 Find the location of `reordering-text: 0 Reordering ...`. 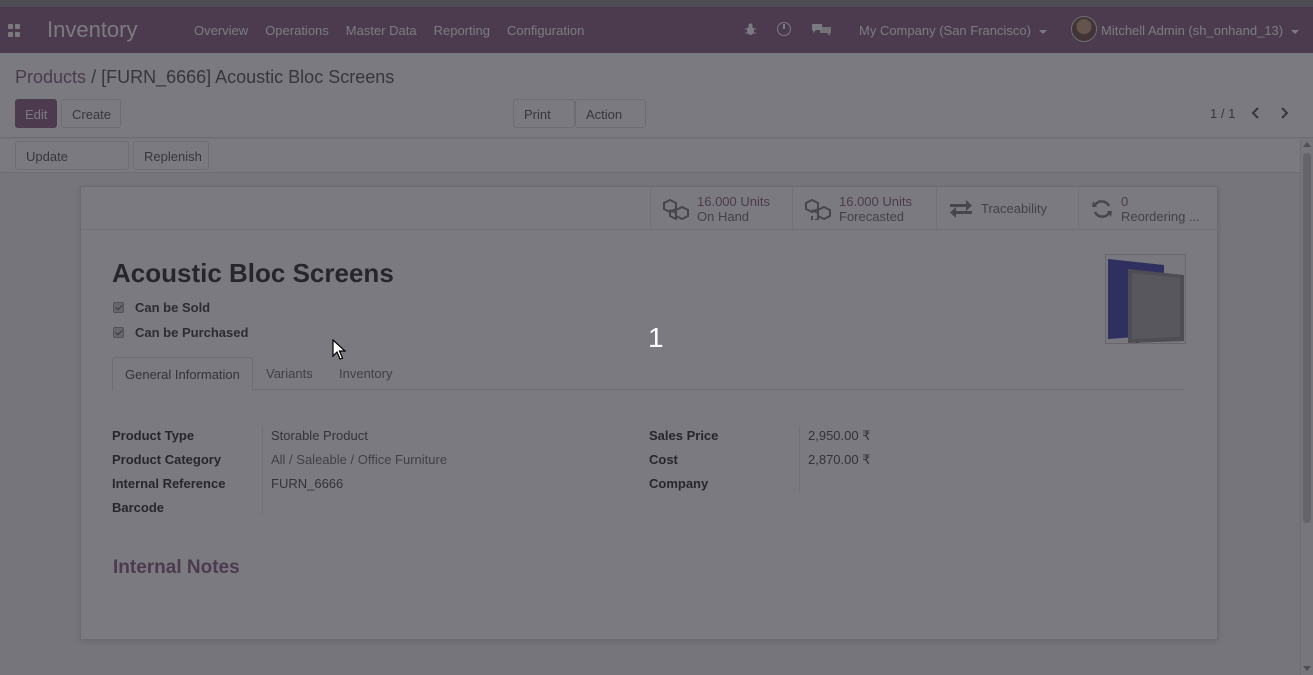

reordering-text: 0 Reordering ... is located at coordinates (1160, 209).